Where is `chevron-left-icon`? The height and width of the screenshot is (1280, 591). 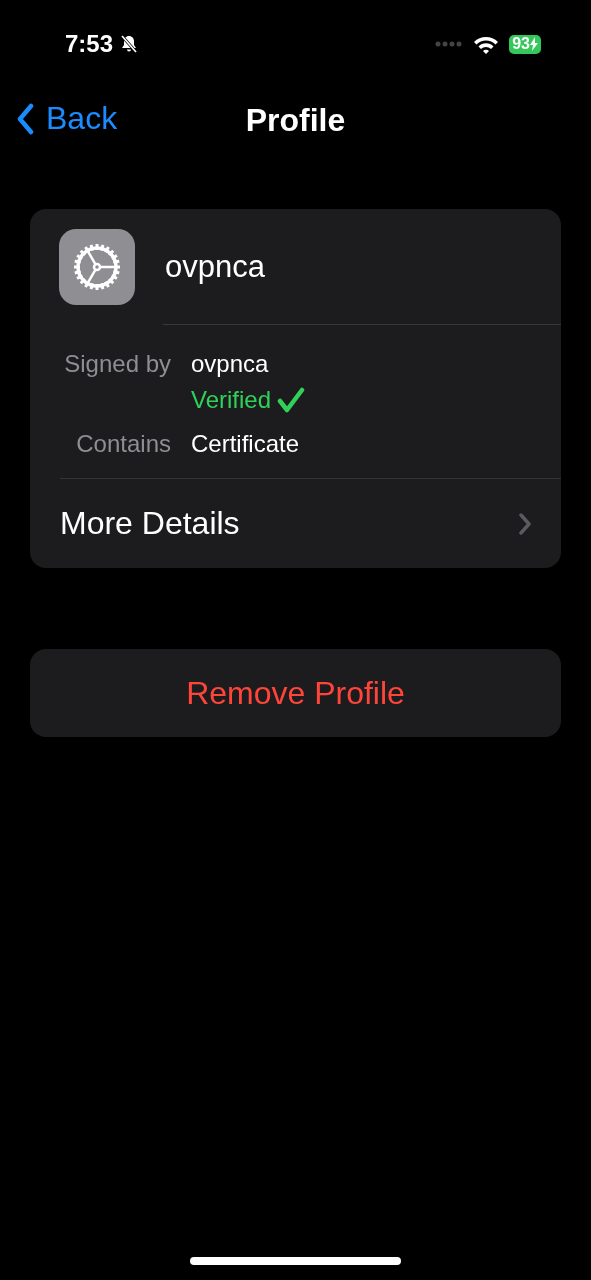 chevron-left-icon is located at coordinates (25, 118).